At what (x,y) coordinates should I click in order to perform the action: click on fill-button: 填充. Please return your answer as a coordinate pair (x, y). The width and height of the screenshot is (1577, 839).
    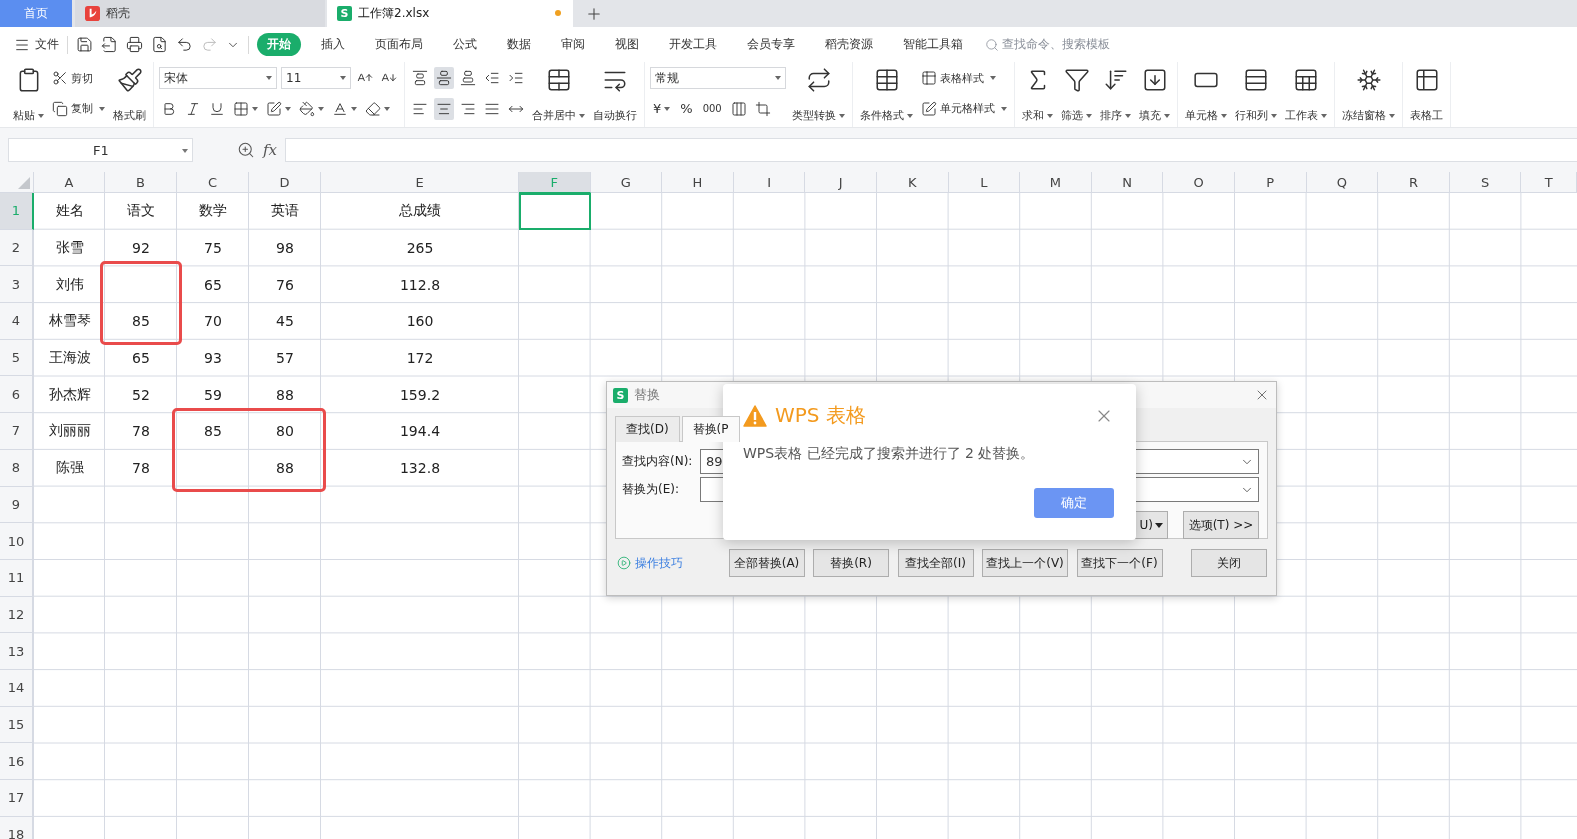
    Looking at the image, I should click on (1154, 93).